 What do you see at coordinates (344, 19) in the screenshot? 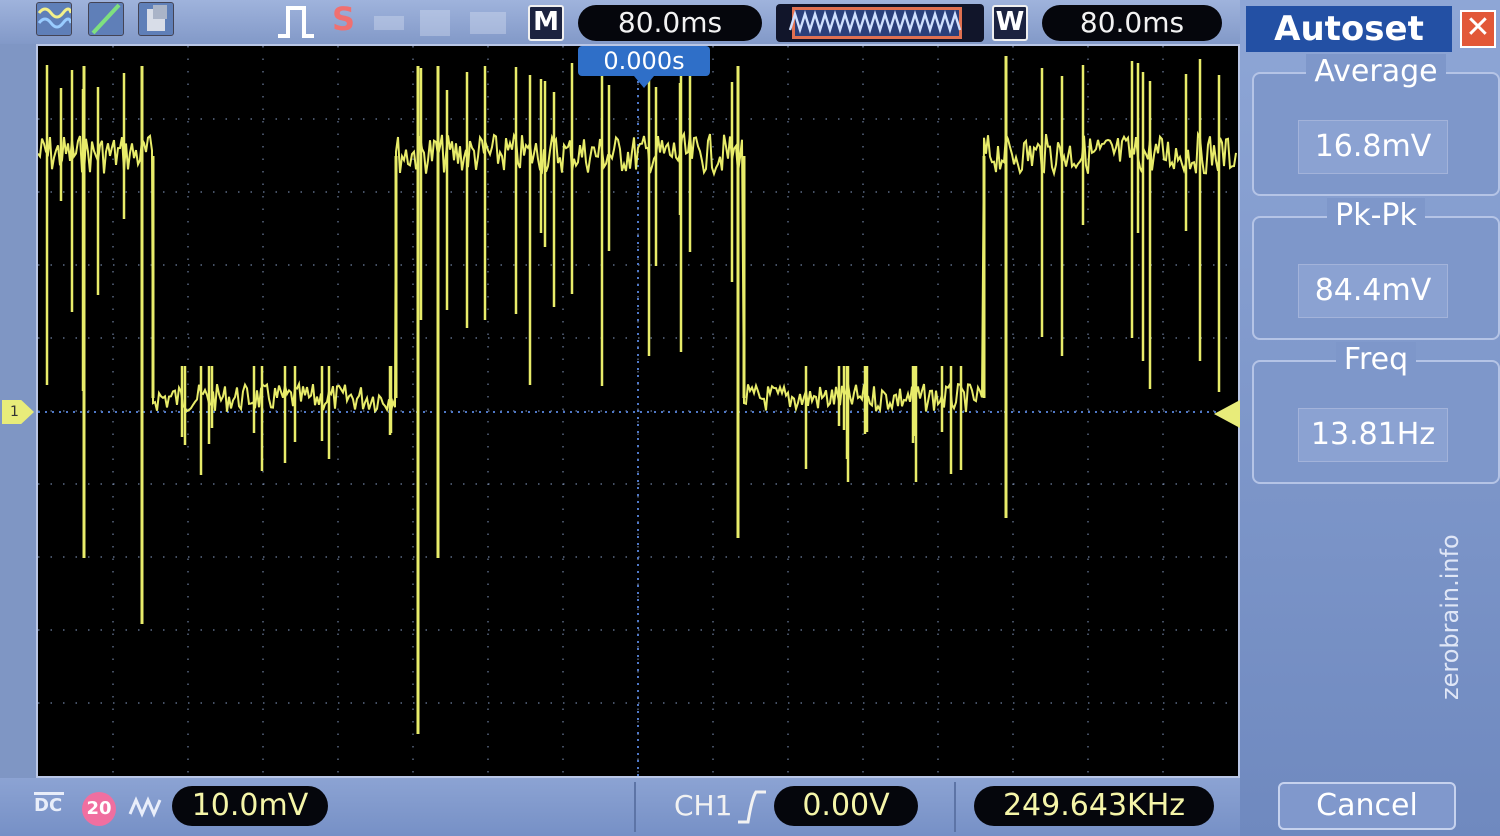
I see `stop-status: S` at bounding box center [344, 19].